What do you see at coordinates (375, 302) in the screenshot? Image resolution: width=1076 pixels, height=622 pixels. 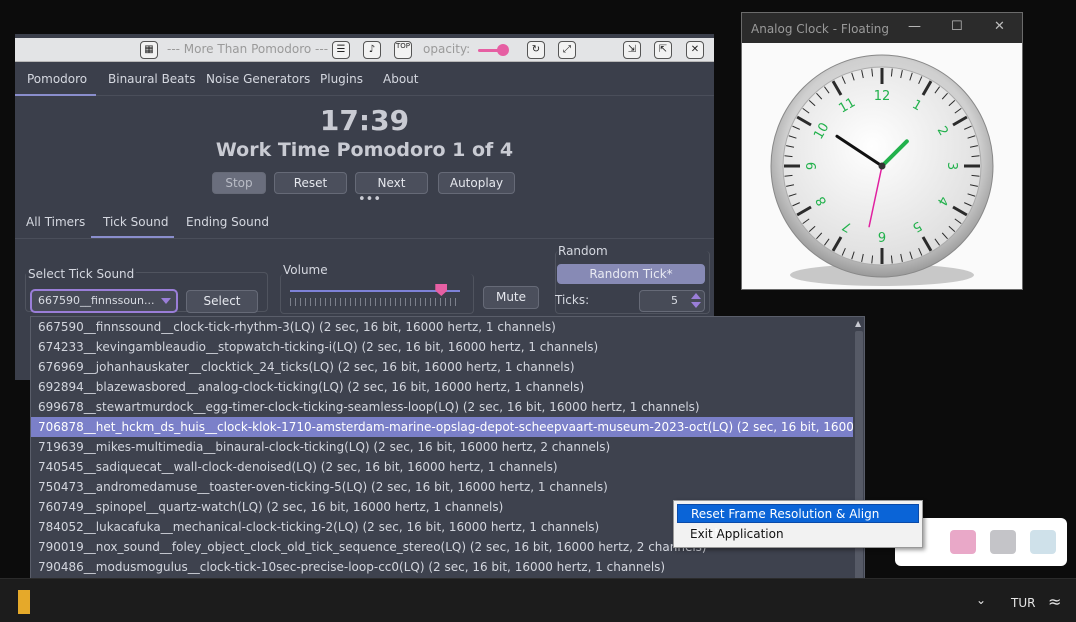 I see `volume-scale` at bounding box center [375, 302].